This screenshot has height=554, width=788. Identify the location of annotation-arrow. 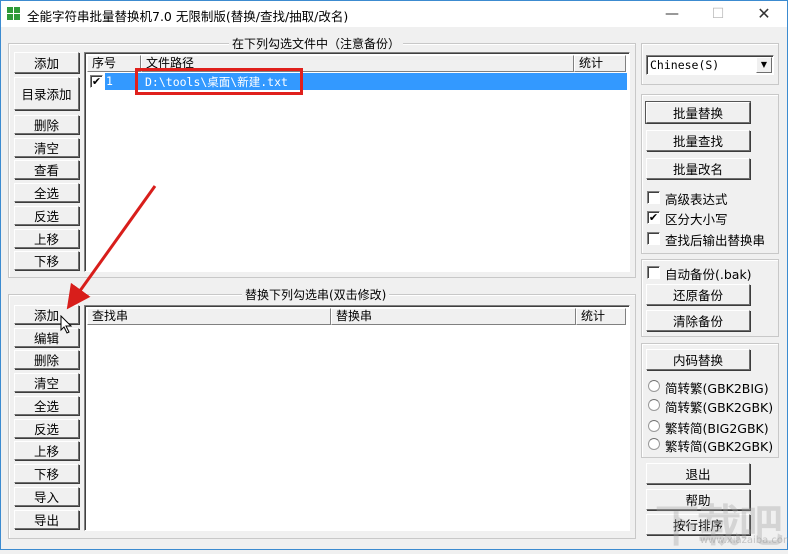
(111, 247).